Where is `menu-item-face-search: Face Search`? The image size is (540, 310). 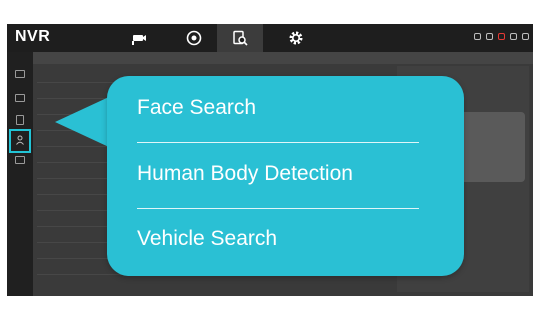 menu-item-face-search: Face Search is located at coordinates (196, 108).